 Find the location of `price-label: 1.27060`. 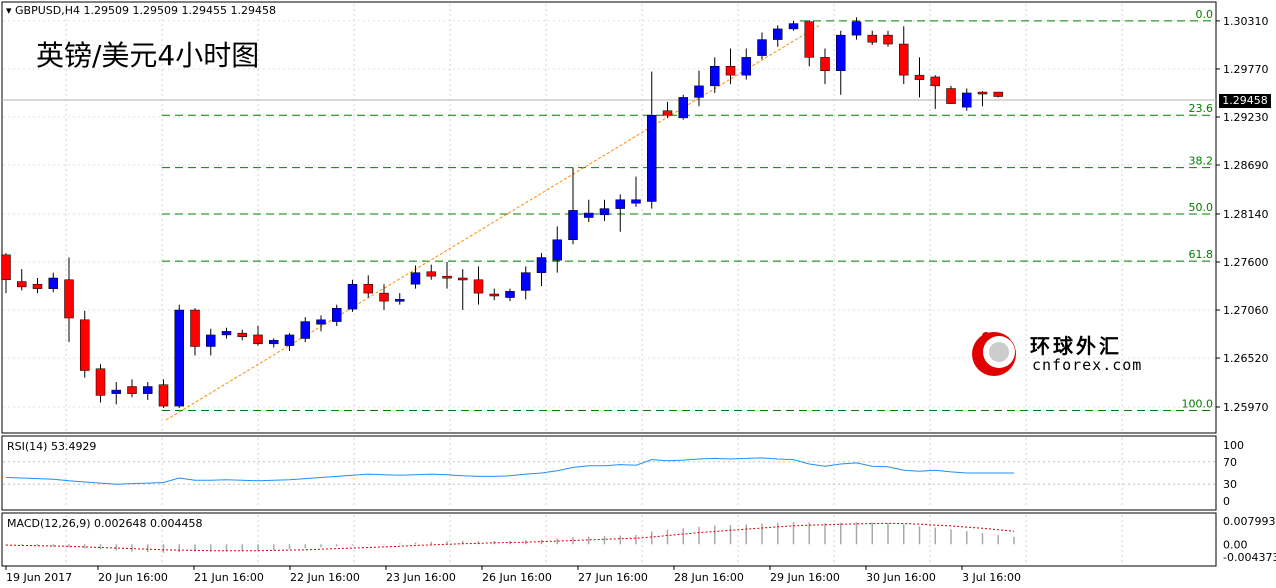

price-label: 1.27060 is located at coordinates (1246, 310).